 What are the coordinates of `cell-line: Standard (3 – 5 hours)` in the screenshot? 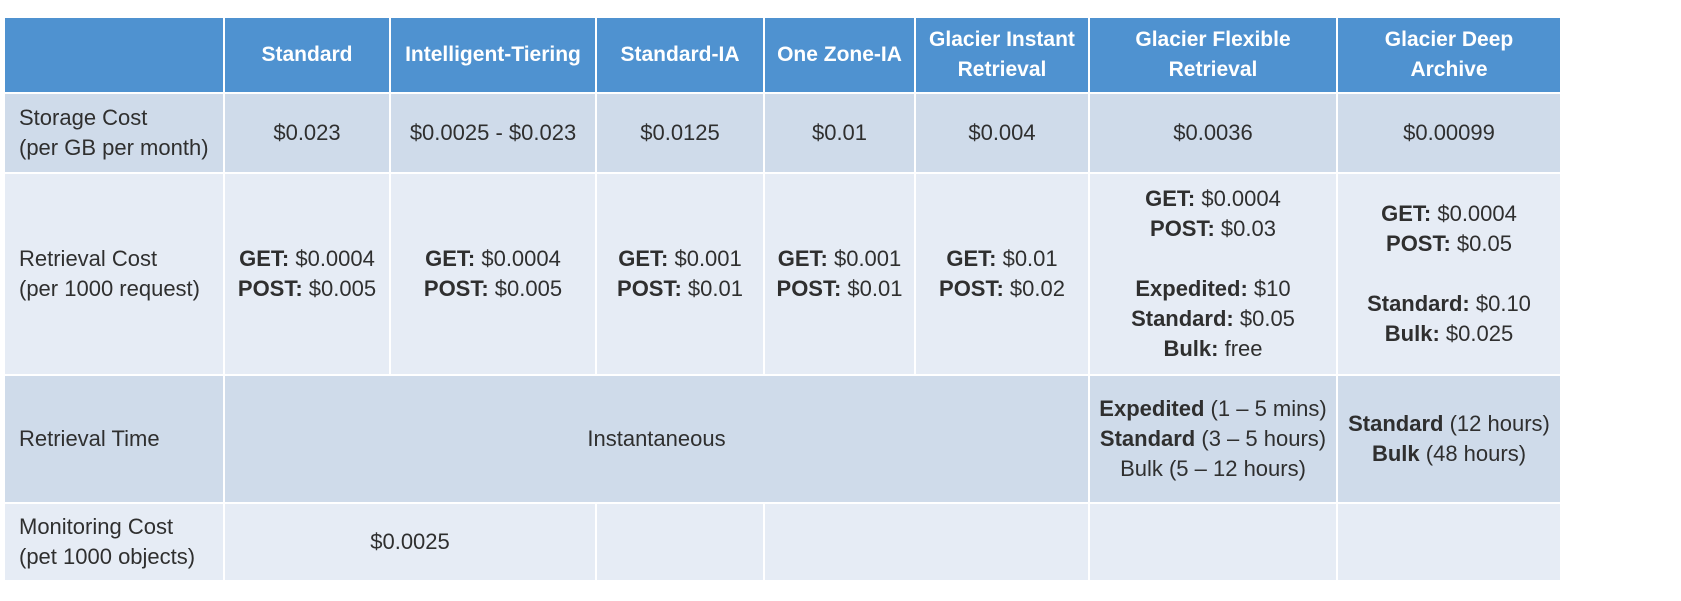 It's located at (1213, 439).